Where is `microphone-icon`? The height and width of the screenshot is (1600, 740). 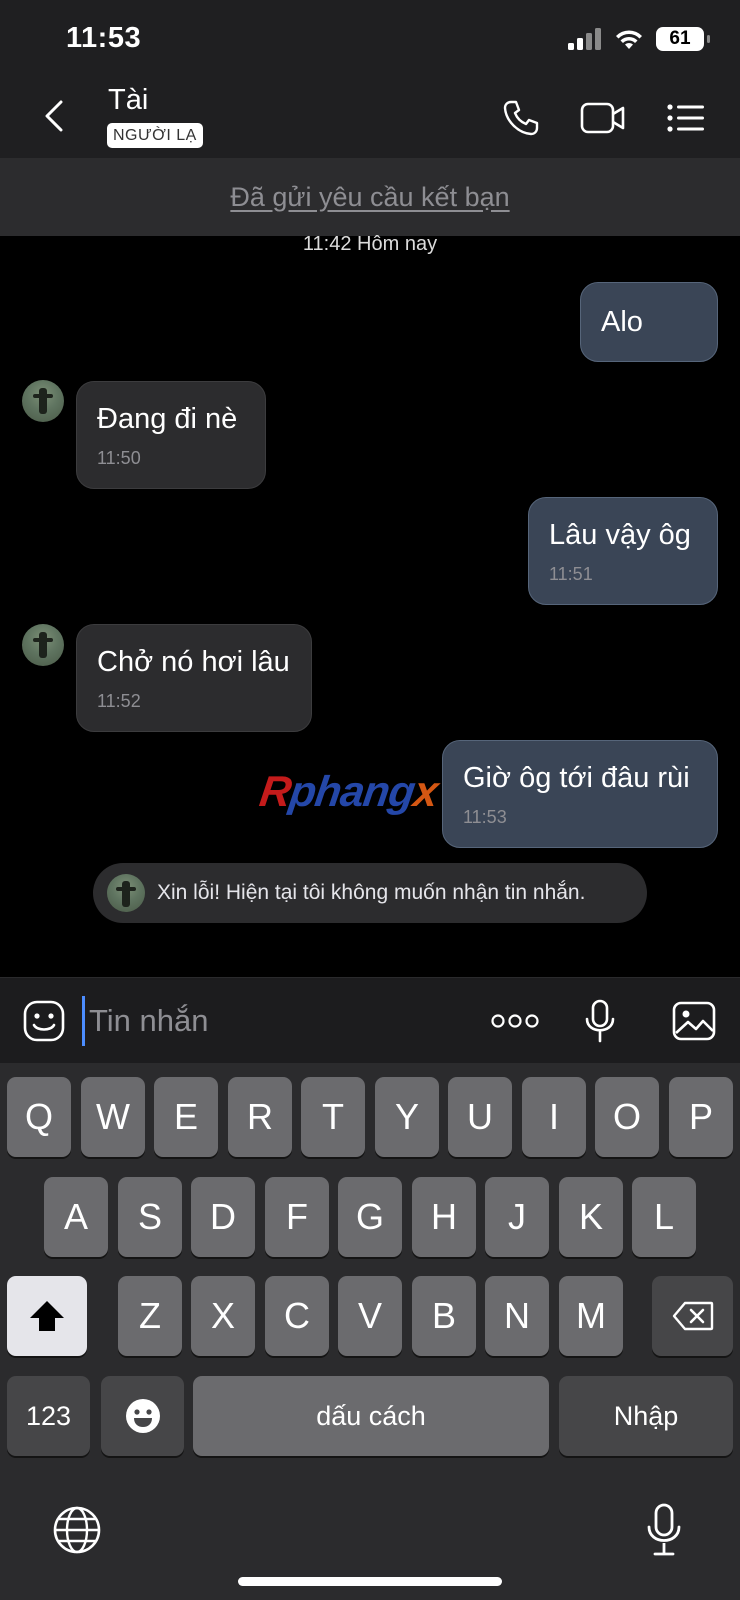
microphone-icon is located at coordinates (600, 1021).